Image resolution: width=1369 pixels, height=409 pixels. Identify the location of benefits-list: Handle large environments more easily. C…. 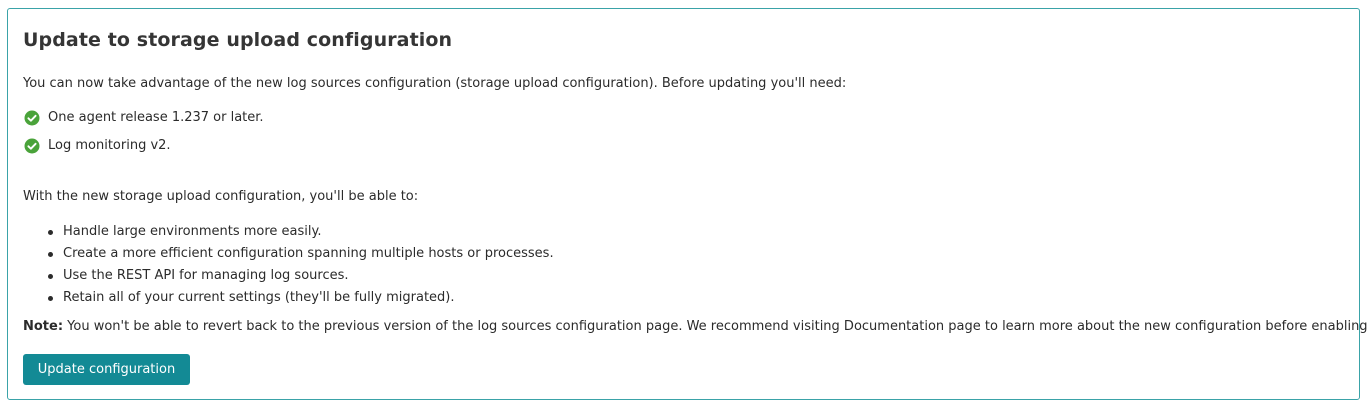
(288, 267).